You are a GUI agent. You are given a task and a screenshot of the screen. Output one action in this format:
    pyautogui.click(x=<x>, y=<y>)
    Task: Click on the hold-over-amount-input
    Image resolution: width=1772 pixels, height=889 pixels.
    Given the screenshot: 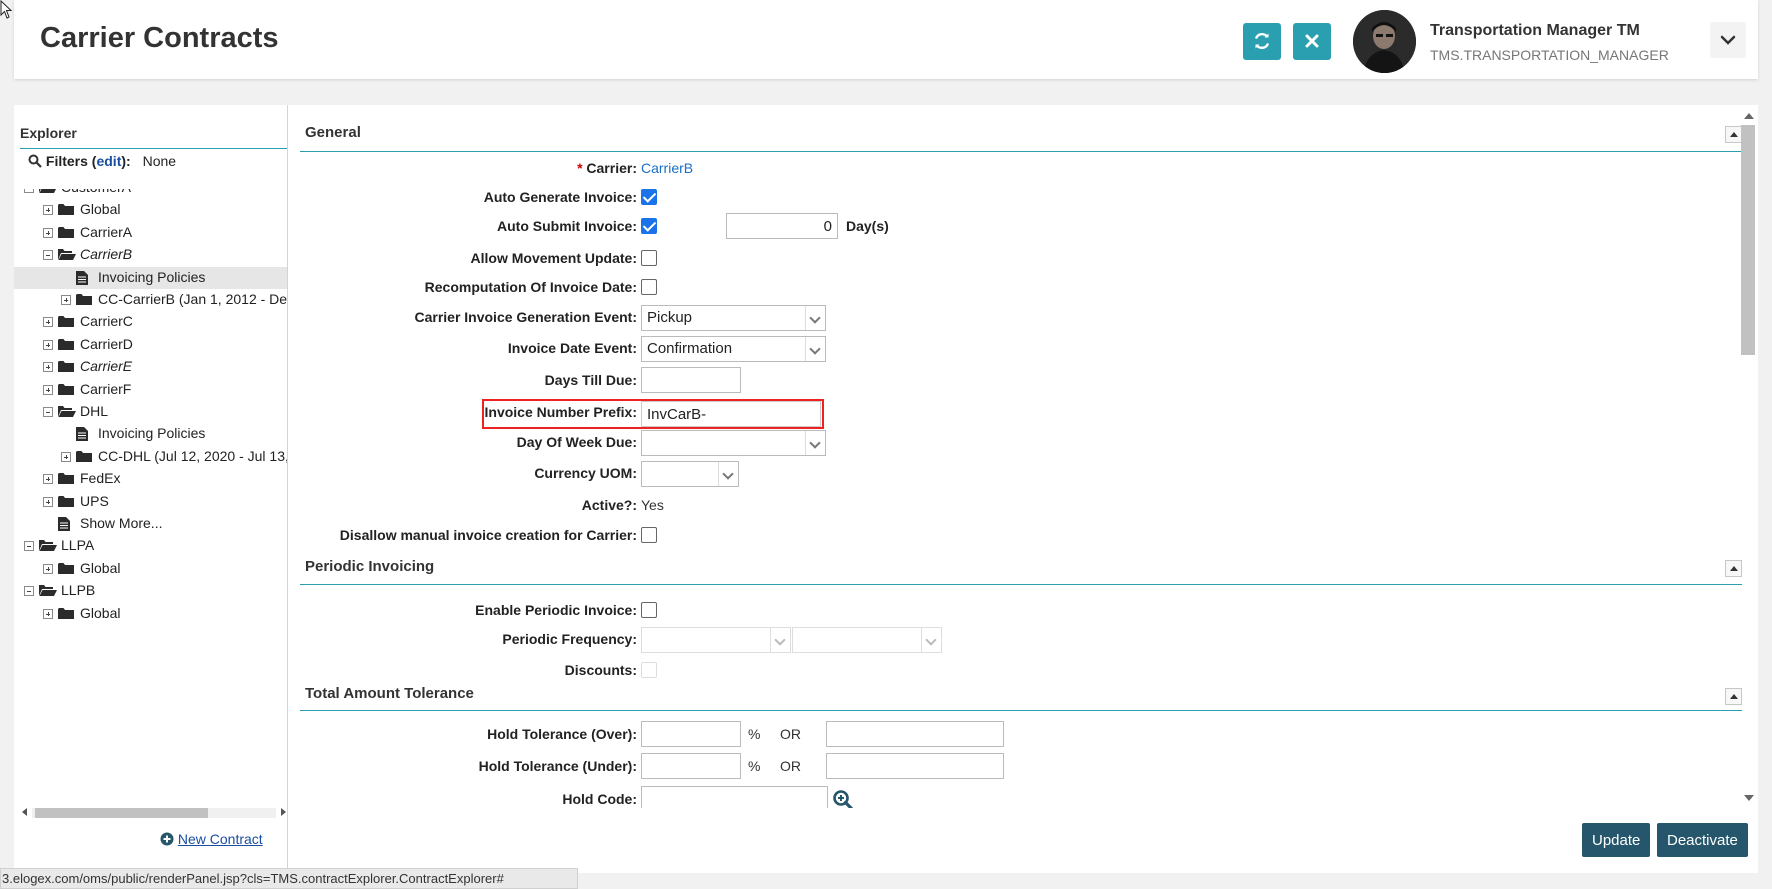 What is the action you would take?
    pyautogui.click(x=915, y=734)
    